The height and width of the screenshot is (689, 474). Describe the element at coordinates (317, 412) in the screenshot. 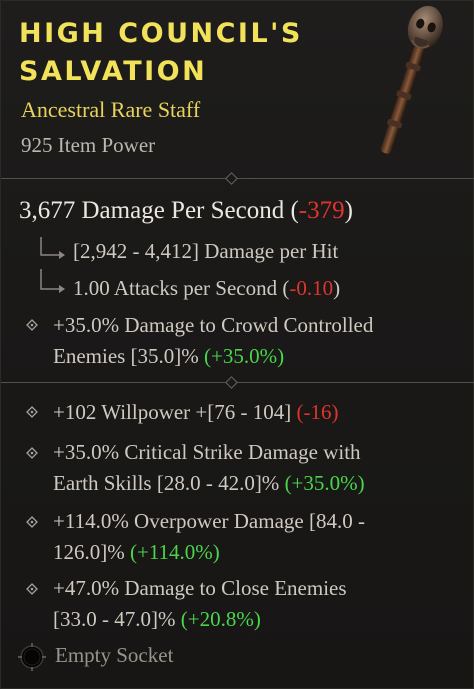

I see `affix-delta: (-16)` at that location.